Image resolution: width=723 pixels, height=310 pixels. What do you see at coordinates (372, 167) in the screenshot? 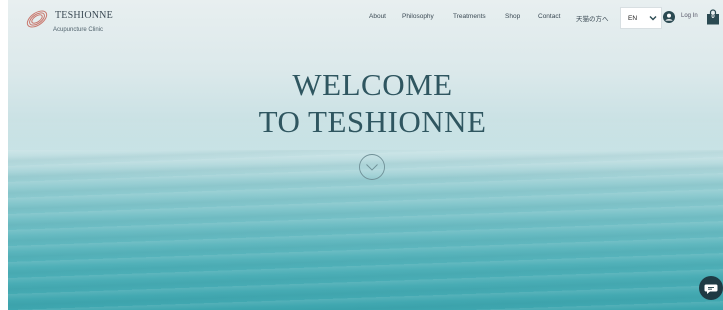
I see `scroll-down-button` at bounding box center [372, 167].